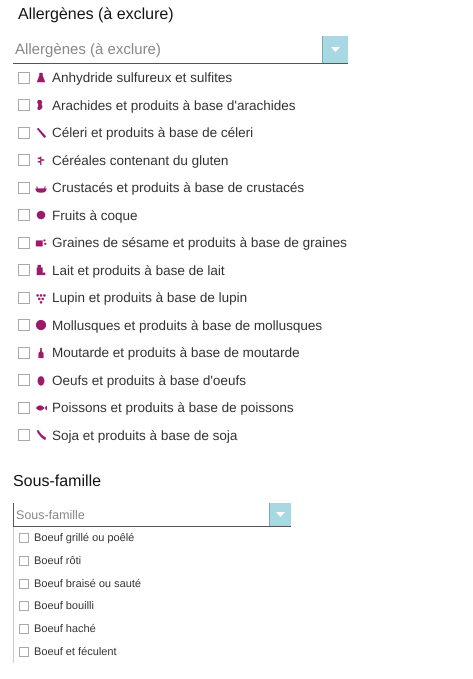 The image size is (473, 679). What do you see at coordinates (152, 515) in the screenshot?
I see `dropdown-field: Sous-famille` at bounding box center [152, 515].